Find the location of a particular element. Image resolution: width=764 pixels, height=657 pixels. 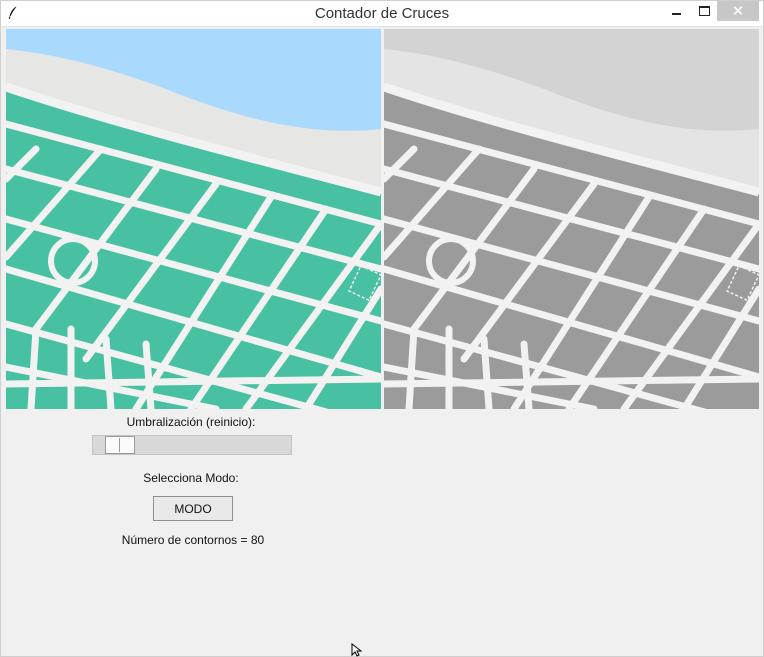

mode-label: Selecciona Modo: is located at coordinates (191, 478).